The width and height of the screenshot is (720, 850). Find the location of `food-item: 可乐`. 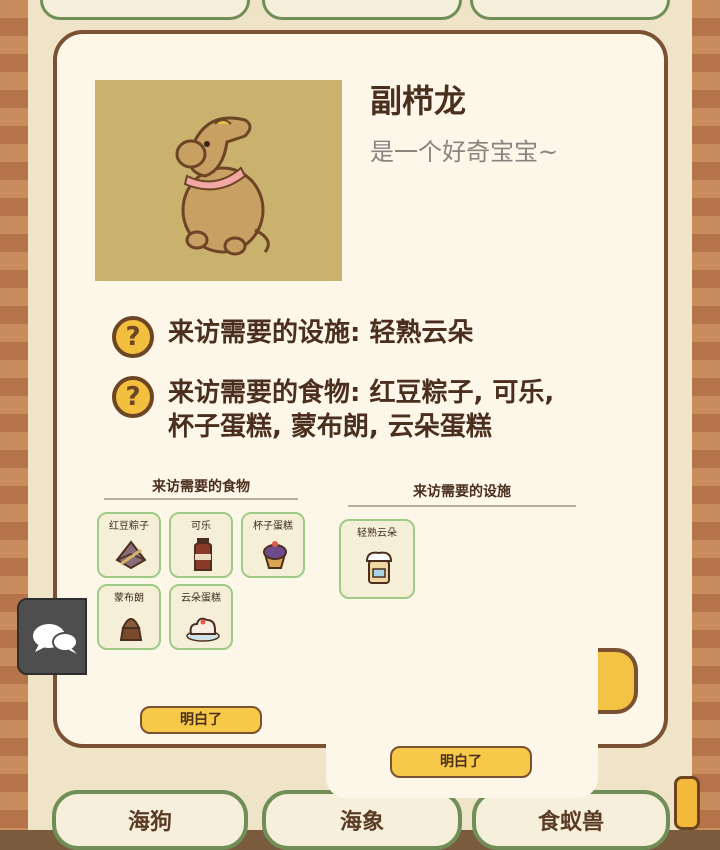

food-item: 可乐 is located at coordinates (201, 545).